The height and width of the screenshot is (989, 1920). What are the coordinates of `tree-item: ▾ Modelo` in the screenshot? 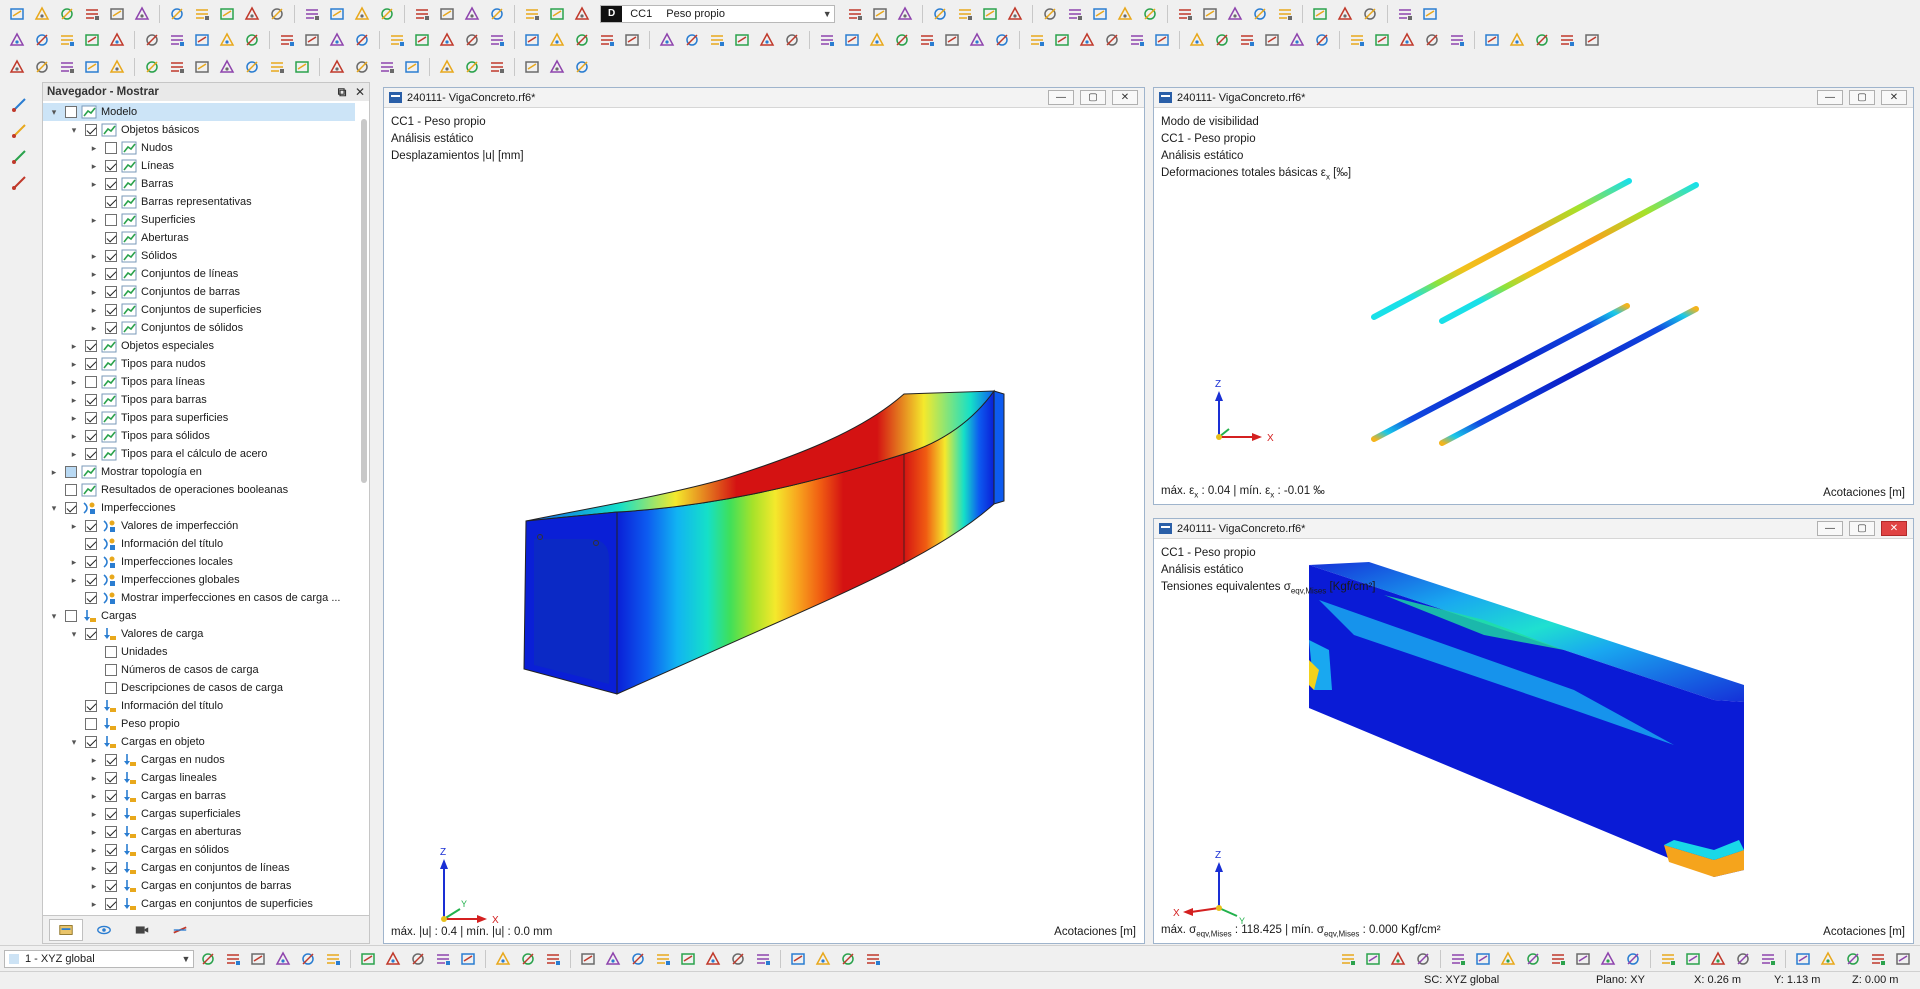 It's located at (199, 112).